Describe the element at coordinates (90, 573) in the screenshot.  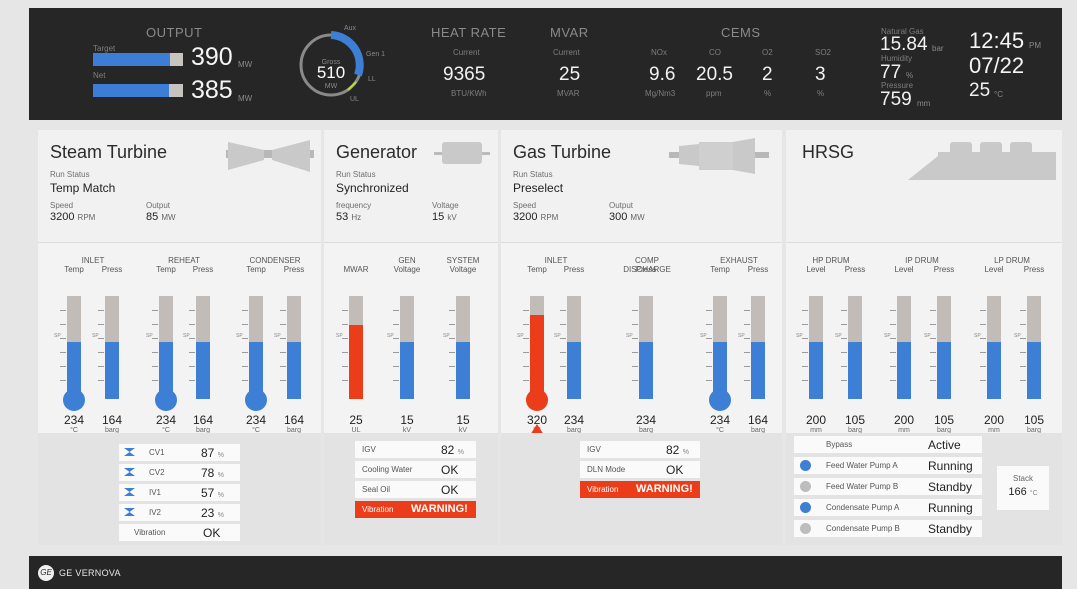
I see `brand-name: GE VERNOVA` at that location.